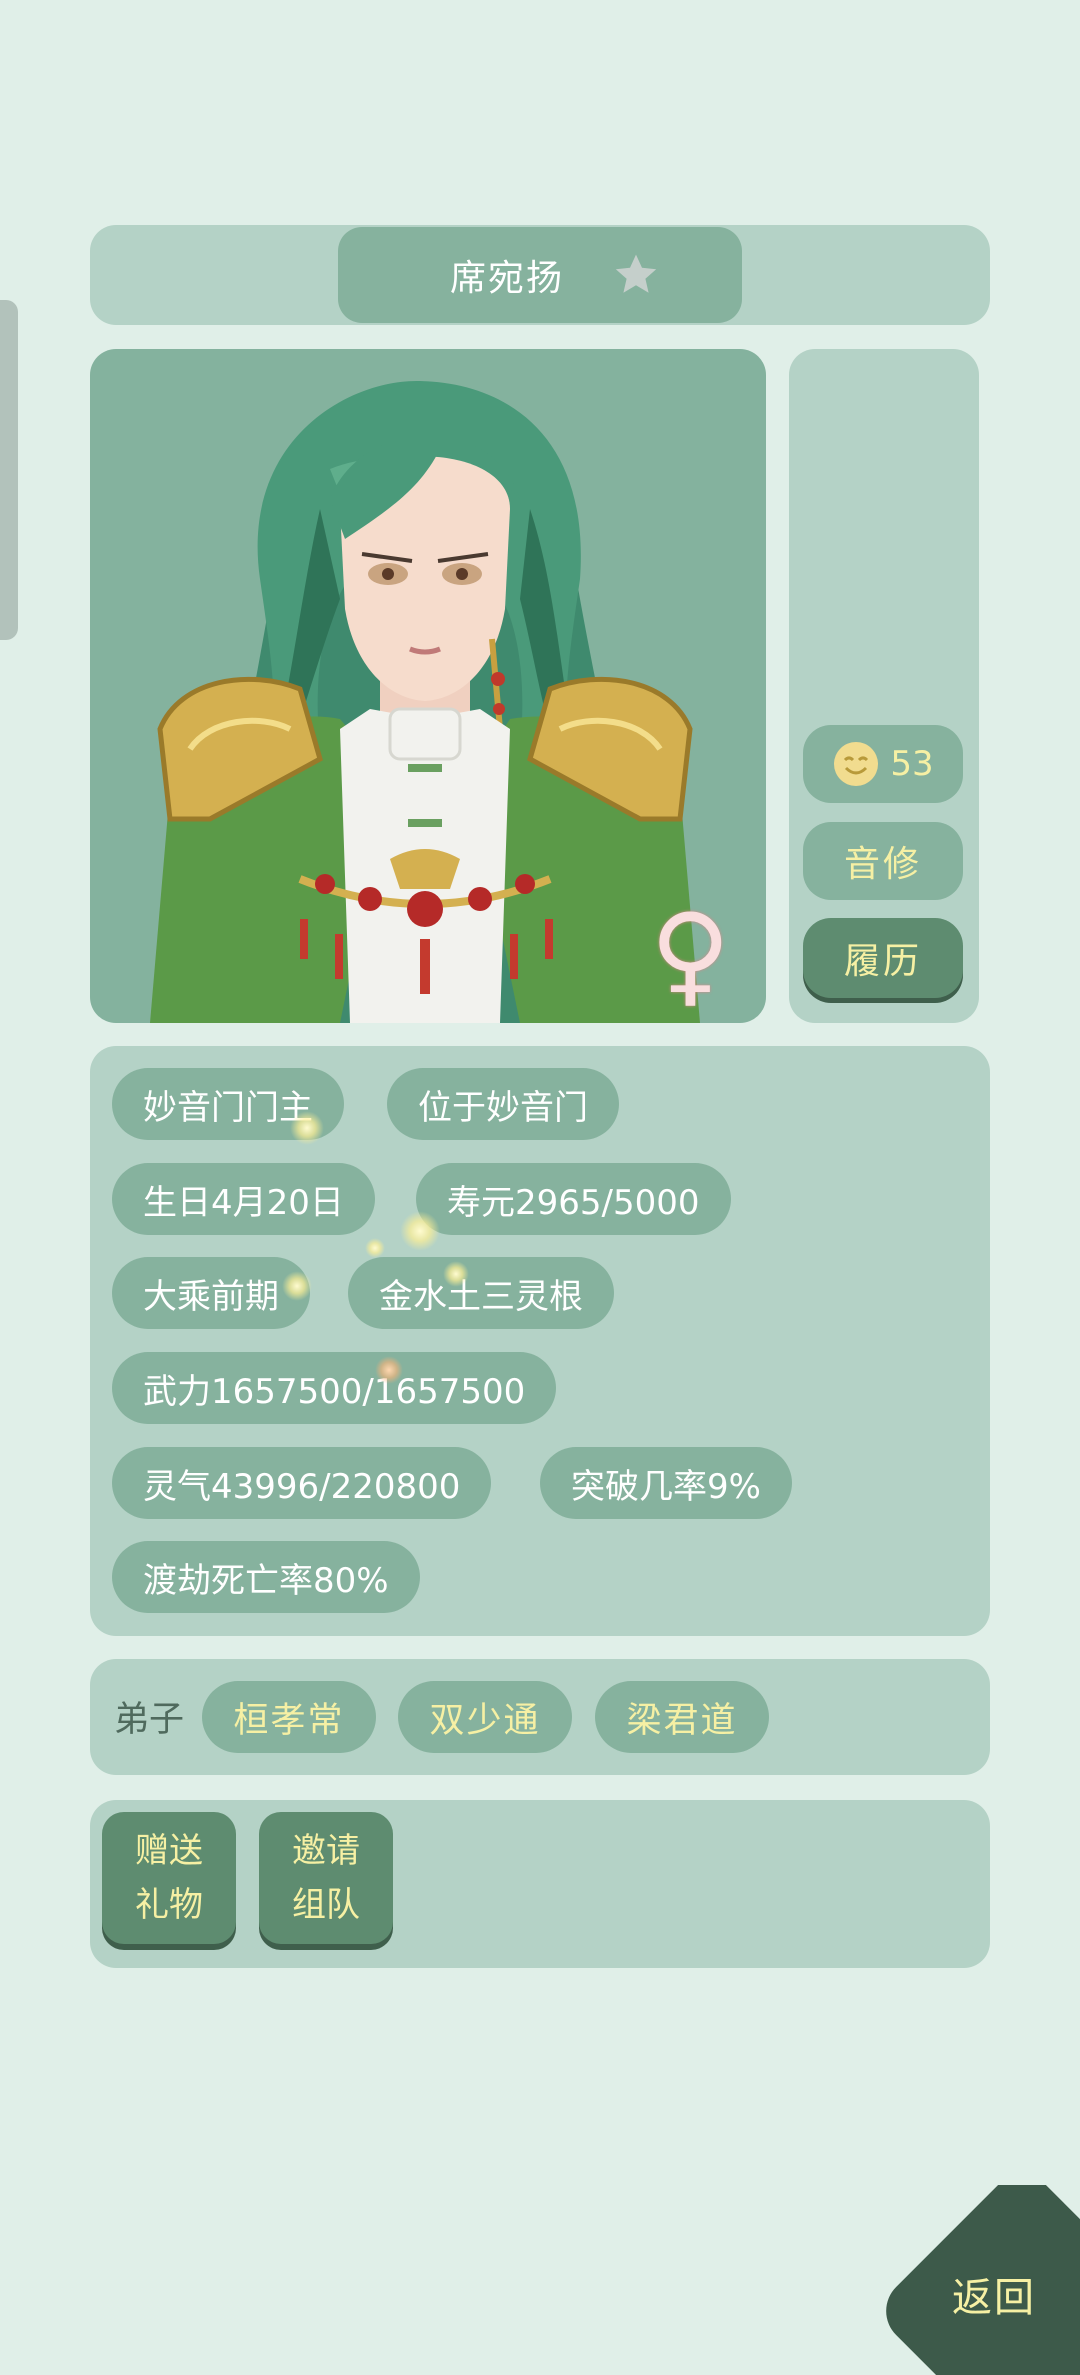 Image resolution: width=1080 pixels, height=2375 pixels. Describe the element at coordinates (211, 1293) in the screenshot. I see `stat-realm: 大乘前期` at that location.